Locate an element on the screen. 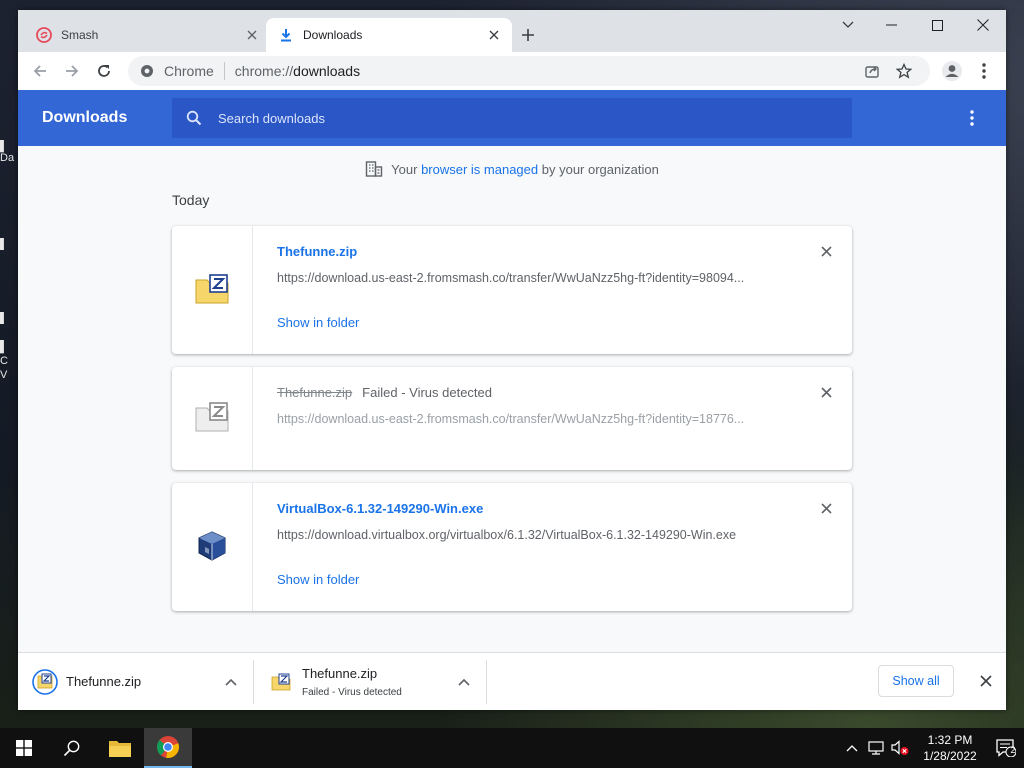 The width and height of the screenshot is (1024, 768). forward-button is located at coordinates (72, 71).